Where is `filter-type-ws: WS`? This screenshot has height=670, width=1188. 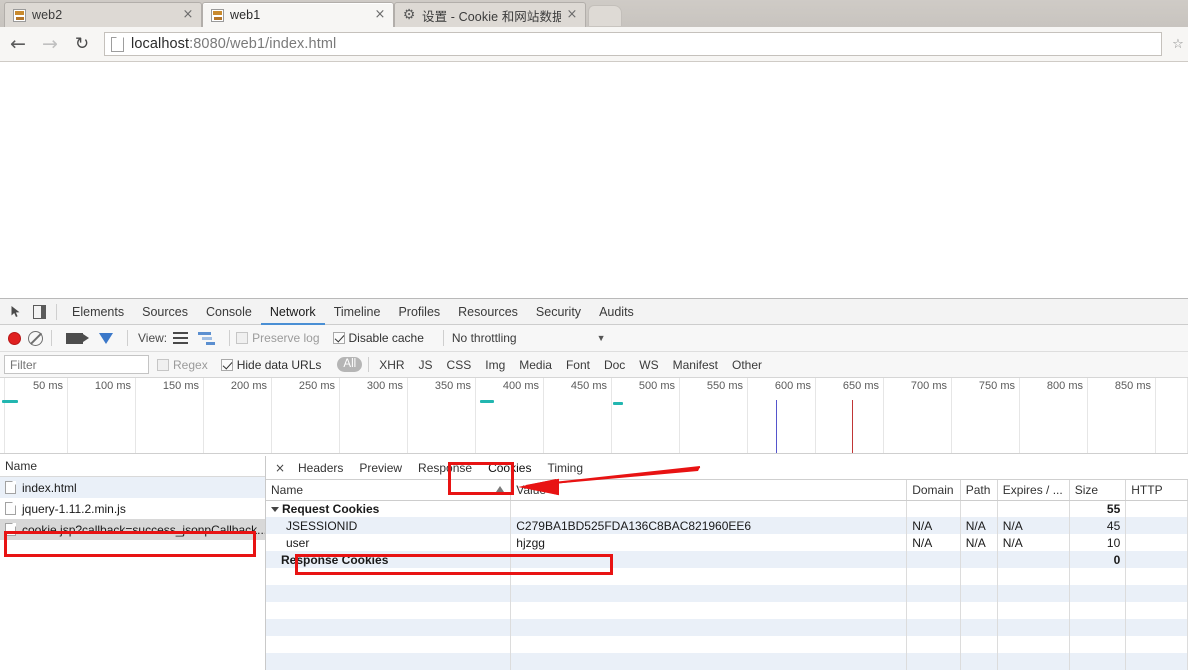 filter-type-ws: WS is located at coordinates (648, 365).